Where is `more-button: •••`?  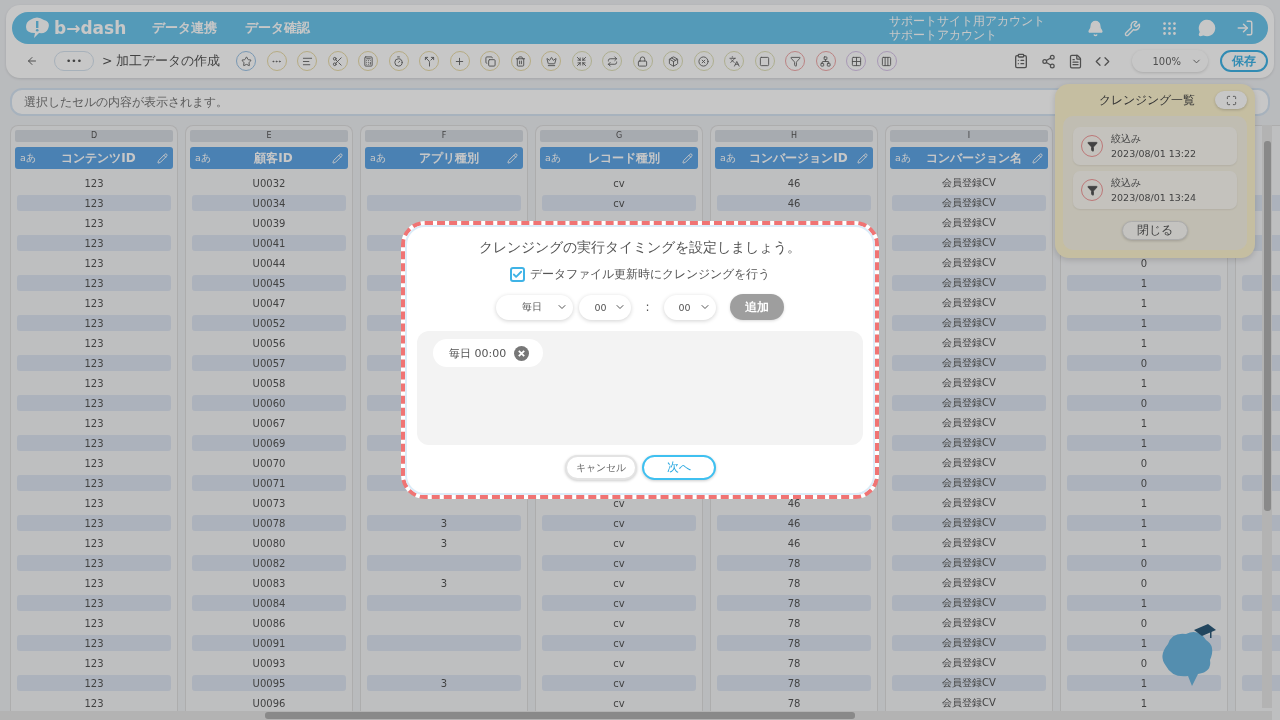
more-button: ••• is located at coordinates (74, 61).